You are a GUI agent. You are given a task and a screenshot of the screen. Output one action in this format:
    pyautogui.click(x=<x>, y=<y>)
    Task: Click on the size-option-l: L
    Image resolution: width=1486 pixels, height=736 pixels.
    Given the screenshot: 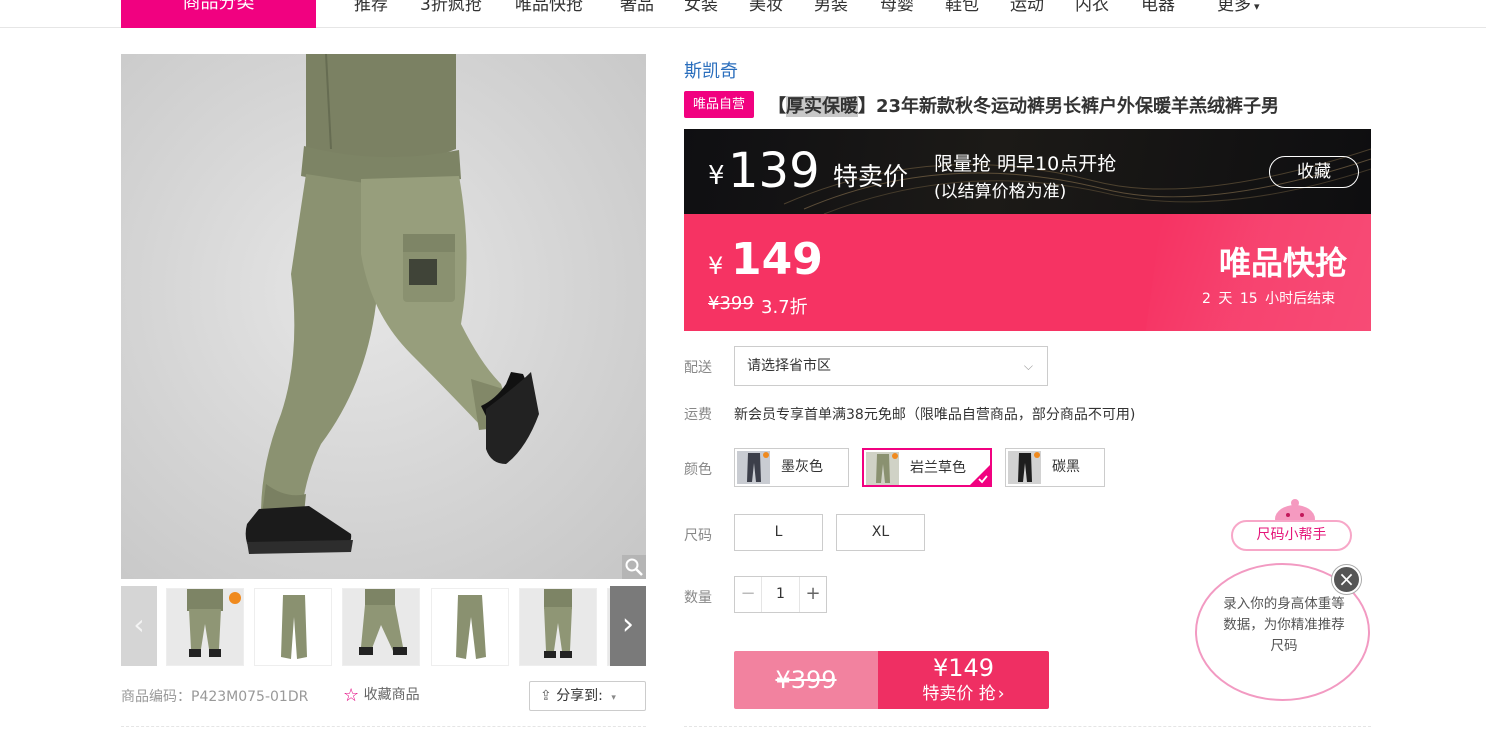 What is the action you would take?
    pyautogui.click(x=778, y=532)
    